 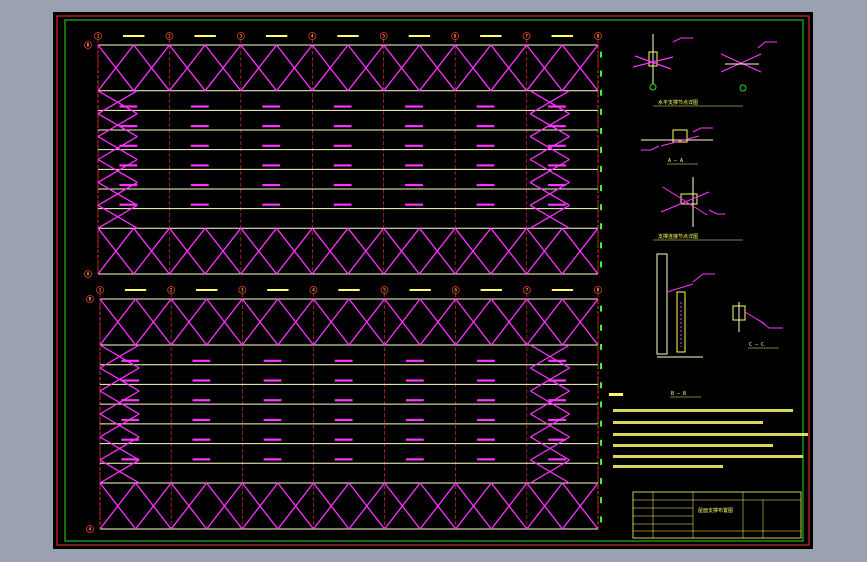 I want to click on section-aa-detail: A — A, so click(x=677, y=146).